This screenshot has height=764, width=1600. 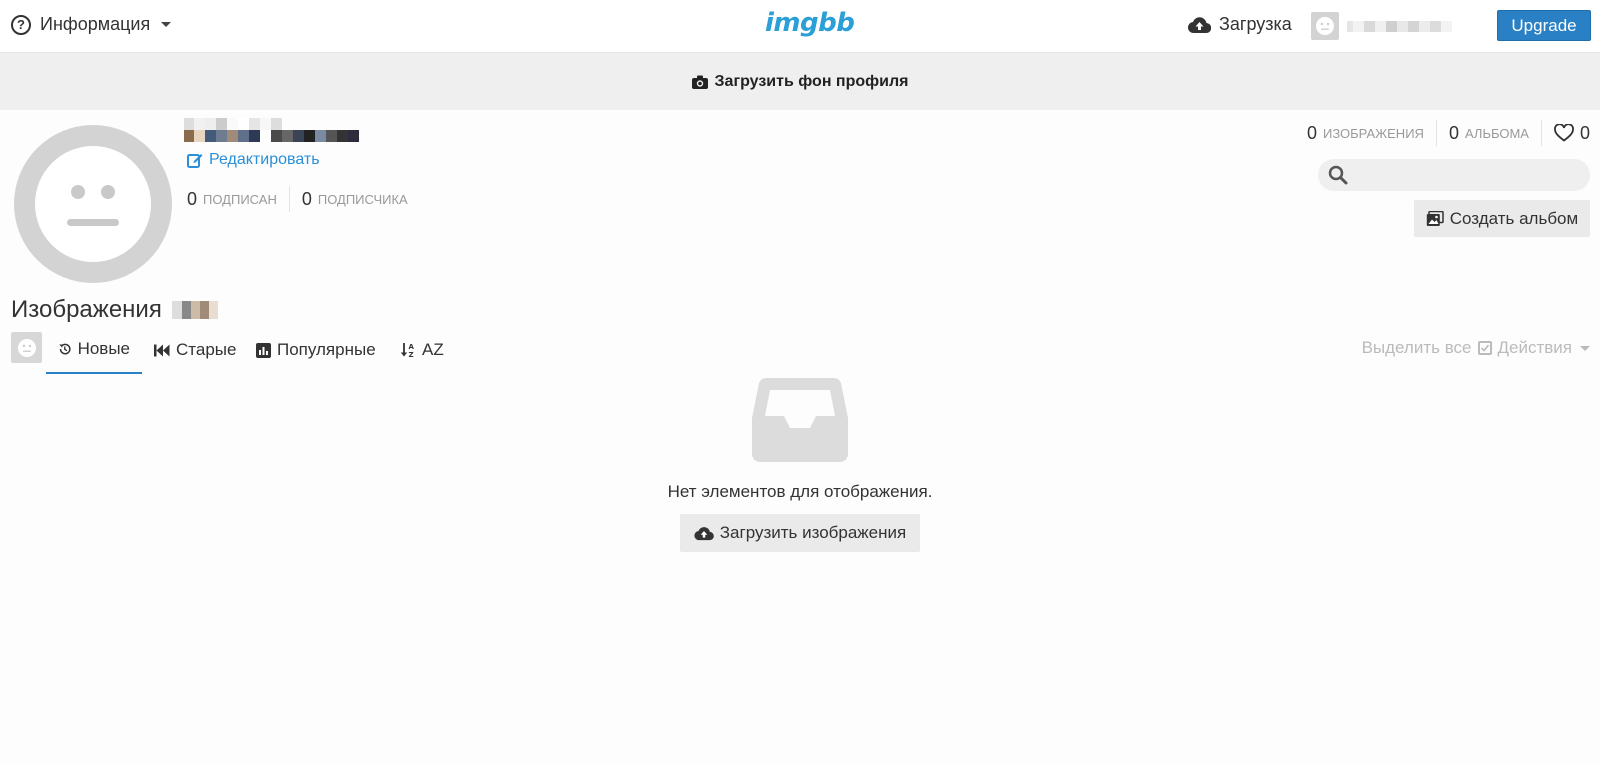 I want to click on edit-profile-link: Редактировать, so click(x=253, y=160).